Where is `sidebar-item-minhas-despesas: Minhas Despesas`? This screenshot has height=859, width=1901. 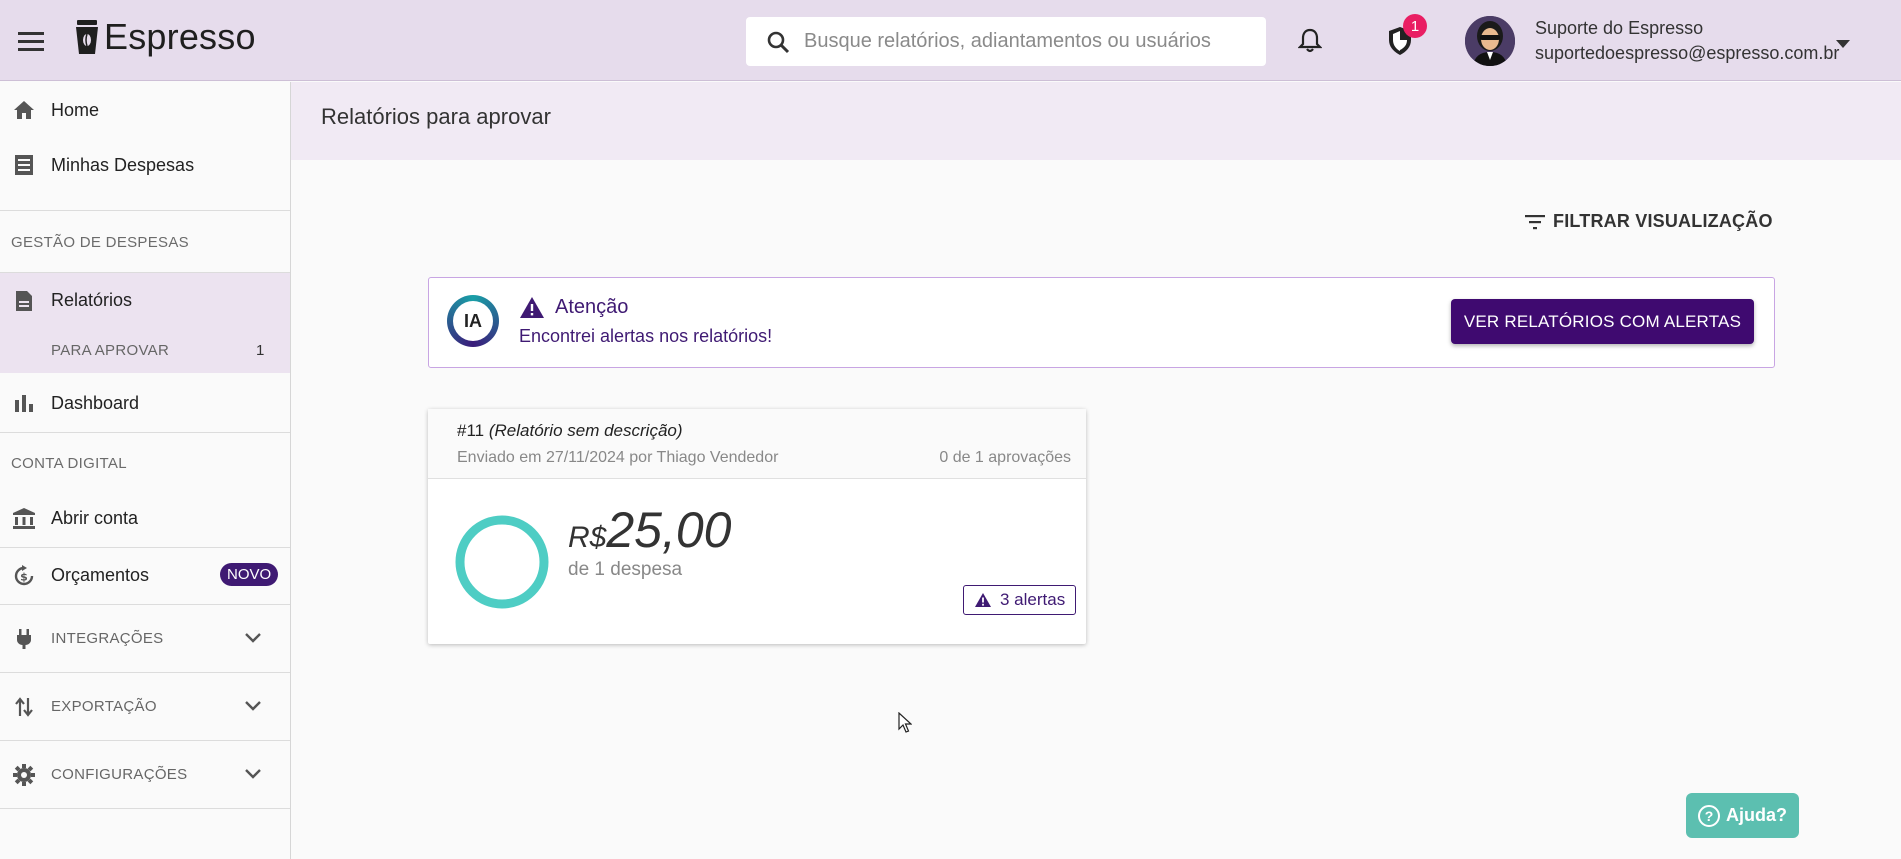 sidebar-item-minhas-despesas: Minhas Despesas is located at coordinates (145, 165).